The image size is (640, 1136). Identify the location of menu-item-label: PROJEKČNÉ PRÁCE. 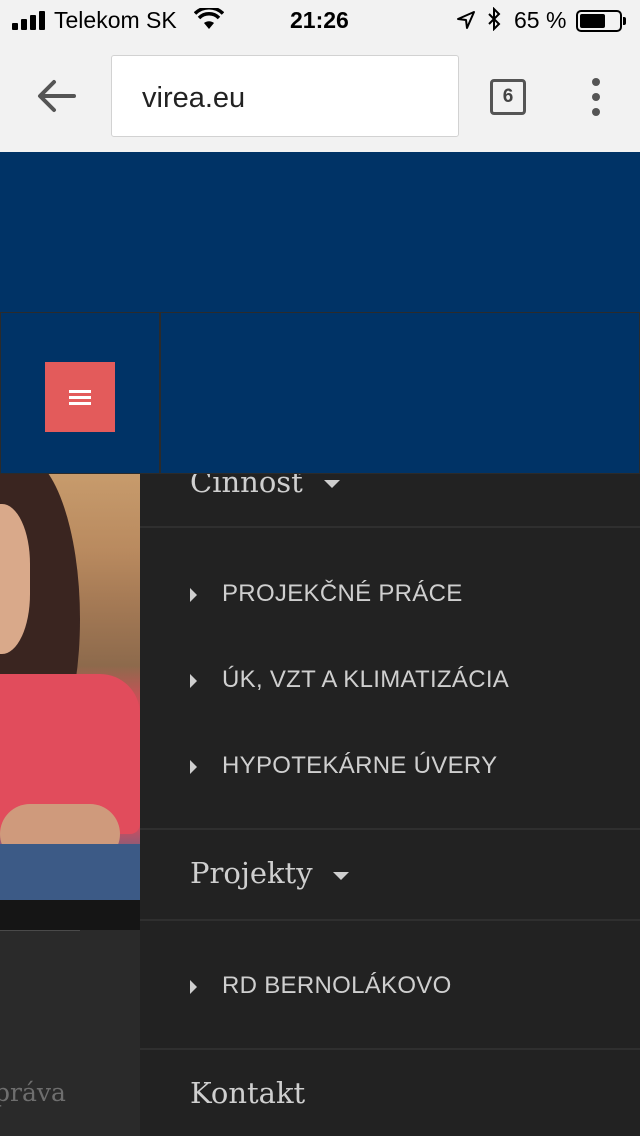
(342, 593).